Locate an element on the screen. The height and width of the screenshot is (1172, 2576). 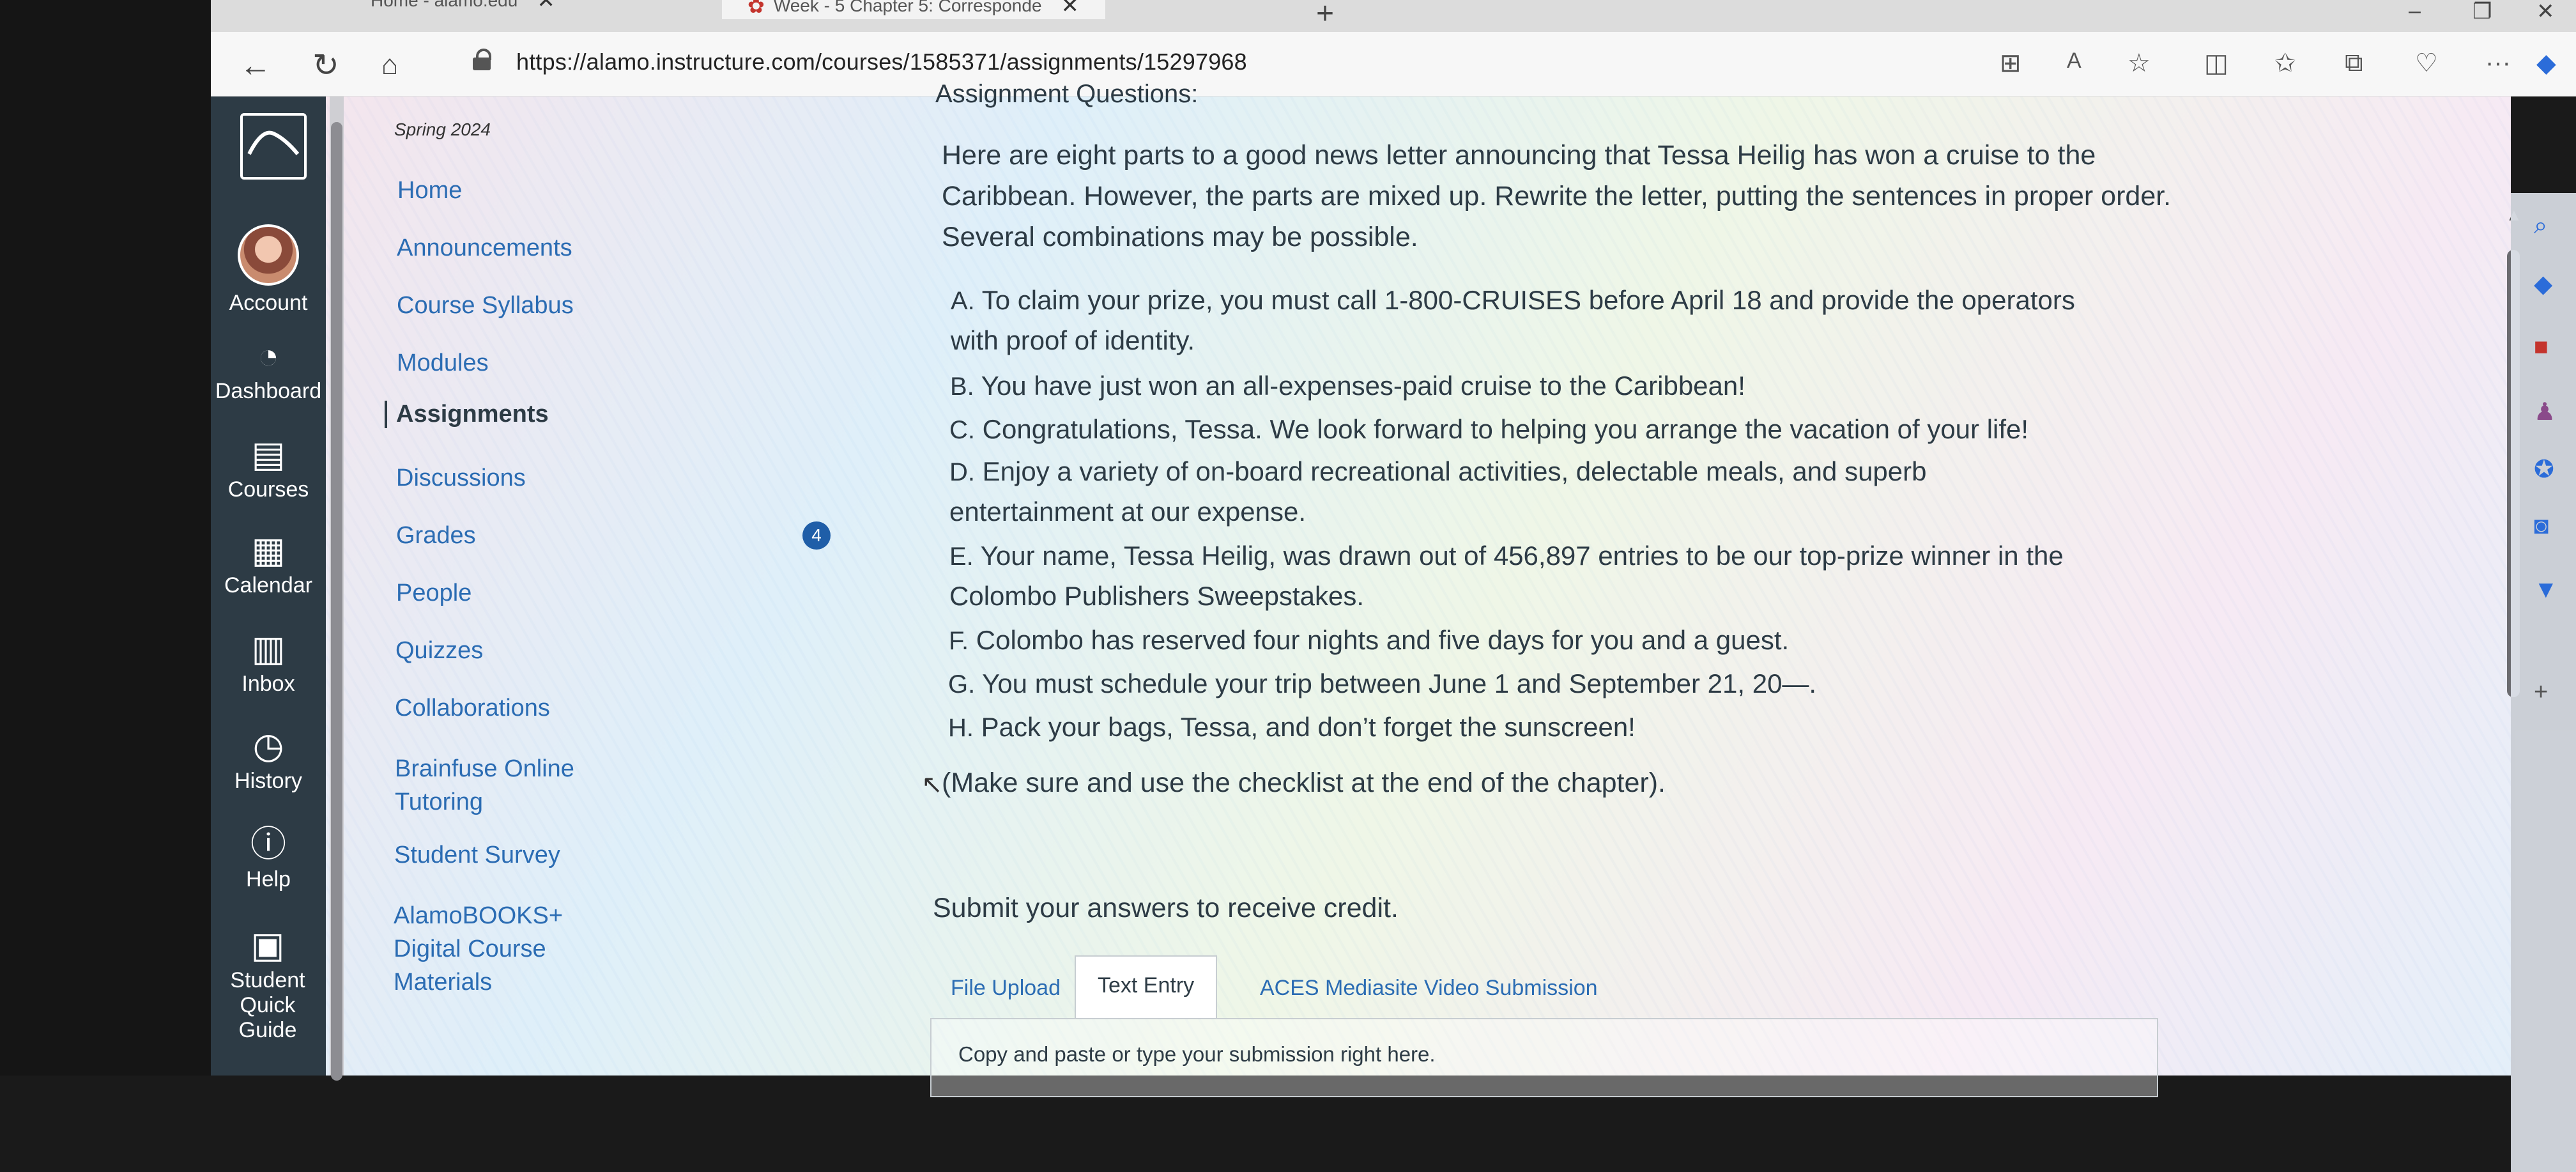
assignment-questions-heading: Assignment Questions: is located at coordinates (1067, 94).